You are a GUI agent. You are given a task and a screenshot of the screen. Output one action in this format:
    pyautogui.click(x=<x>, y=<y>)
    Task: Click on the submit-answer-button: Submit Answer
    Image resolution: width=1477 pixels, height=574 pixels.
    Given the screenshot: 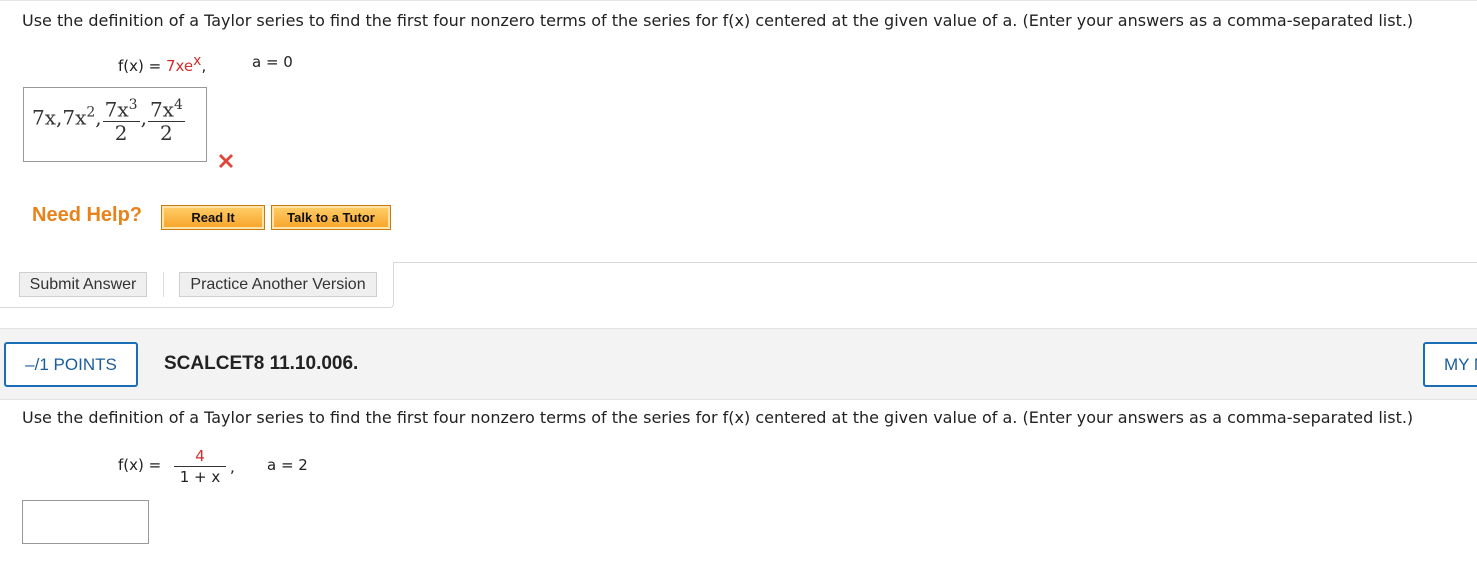 What is the action you would take?
    pyautogui.click(x=83, y=284)
    